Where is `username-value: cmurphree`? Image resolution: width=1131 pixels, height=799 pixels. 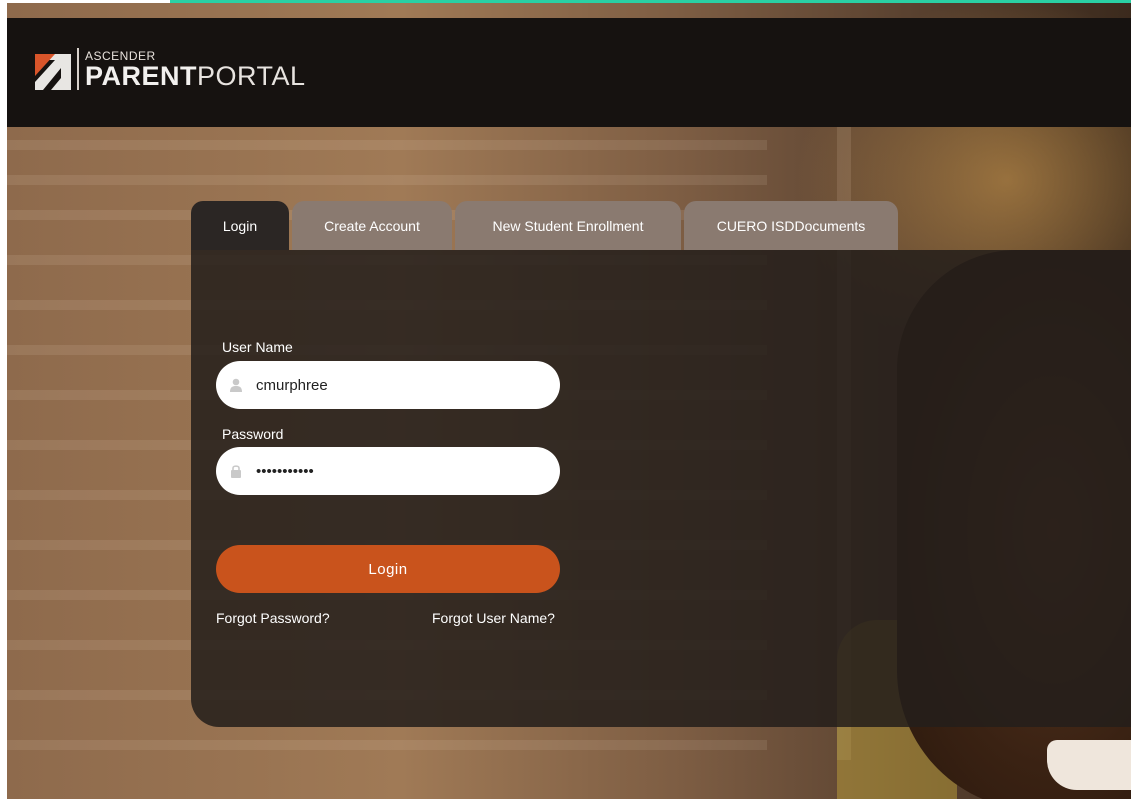 username-value: cmurphree is located at coordinates (292, 385).